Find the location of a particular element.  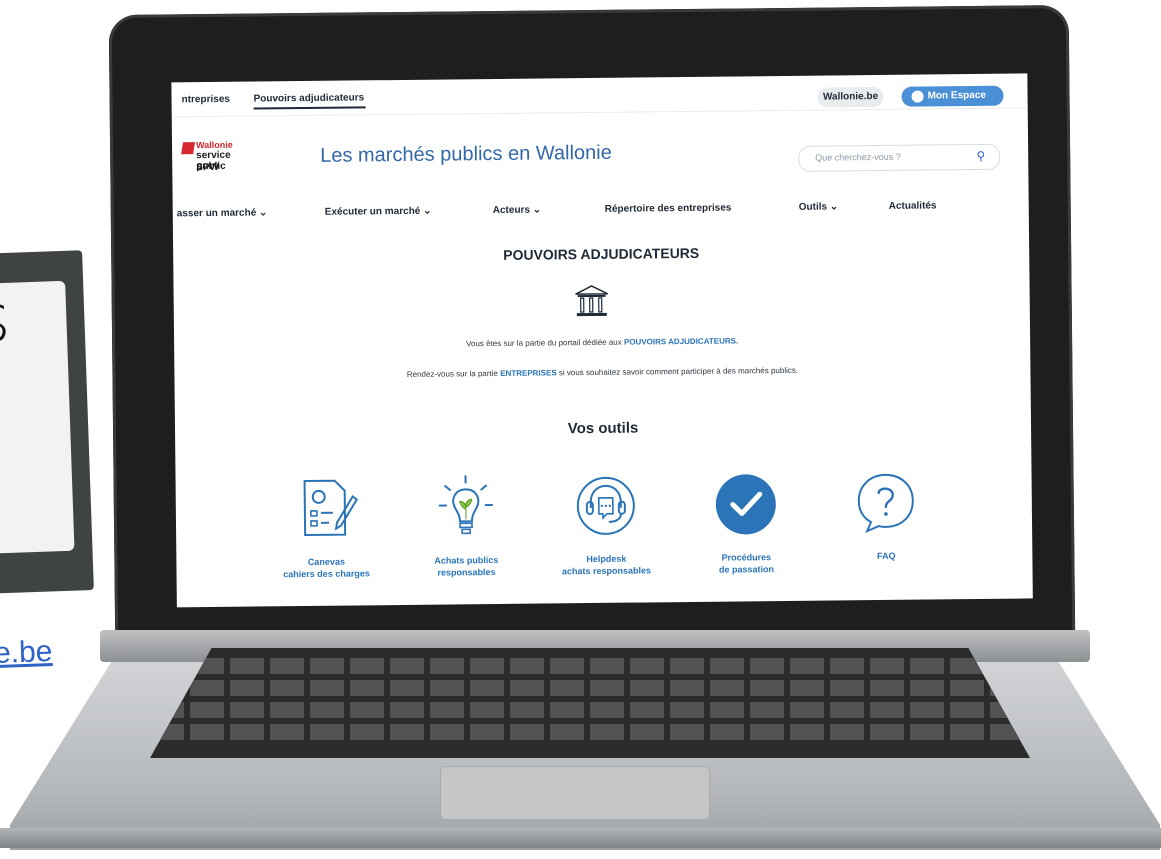

tool-faq-label: FAQ is located at coordinates (886, 555).